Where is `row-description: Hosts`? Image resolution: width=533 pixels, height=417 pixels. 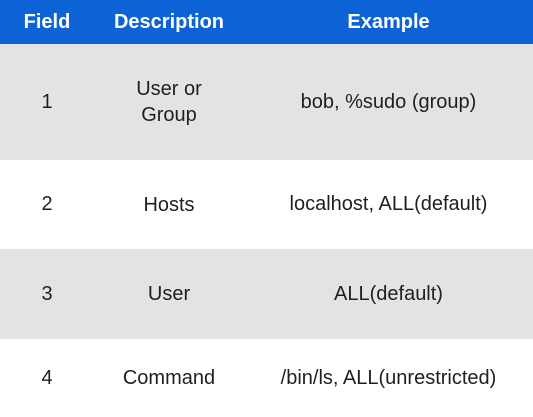
row-description: Hosts is located at coordinates (169, 204).